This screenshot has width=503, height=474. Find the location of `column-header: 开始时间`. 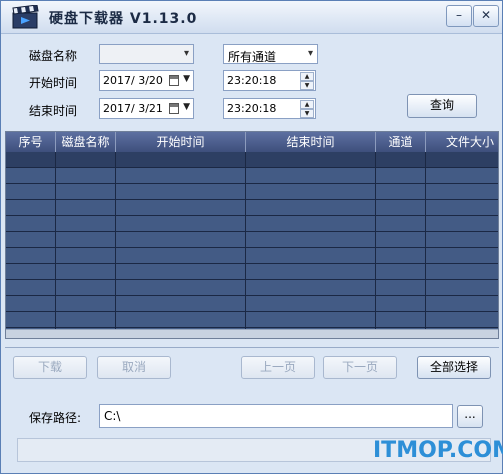

column-header: 开始时间 is located at coordinates (181, 142).